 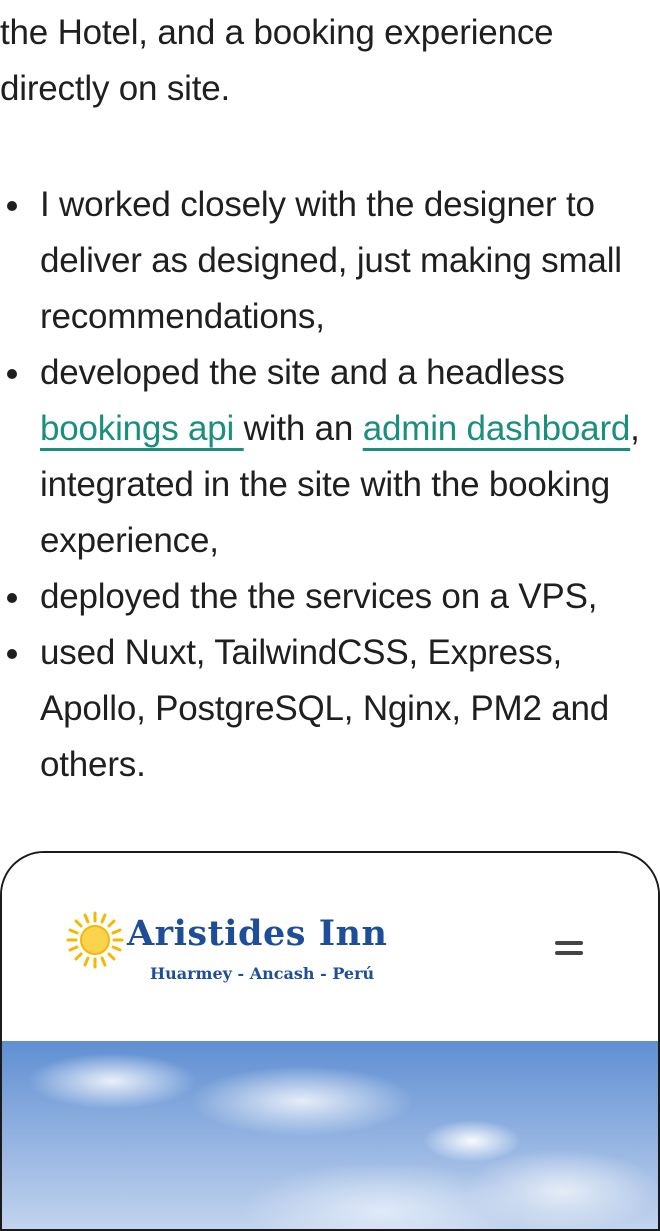 What do you see at coordinates (497, 428) in the screenshot?
I see `admin-dashboard-link: admin dashboard` at bounding box center [497, 428].